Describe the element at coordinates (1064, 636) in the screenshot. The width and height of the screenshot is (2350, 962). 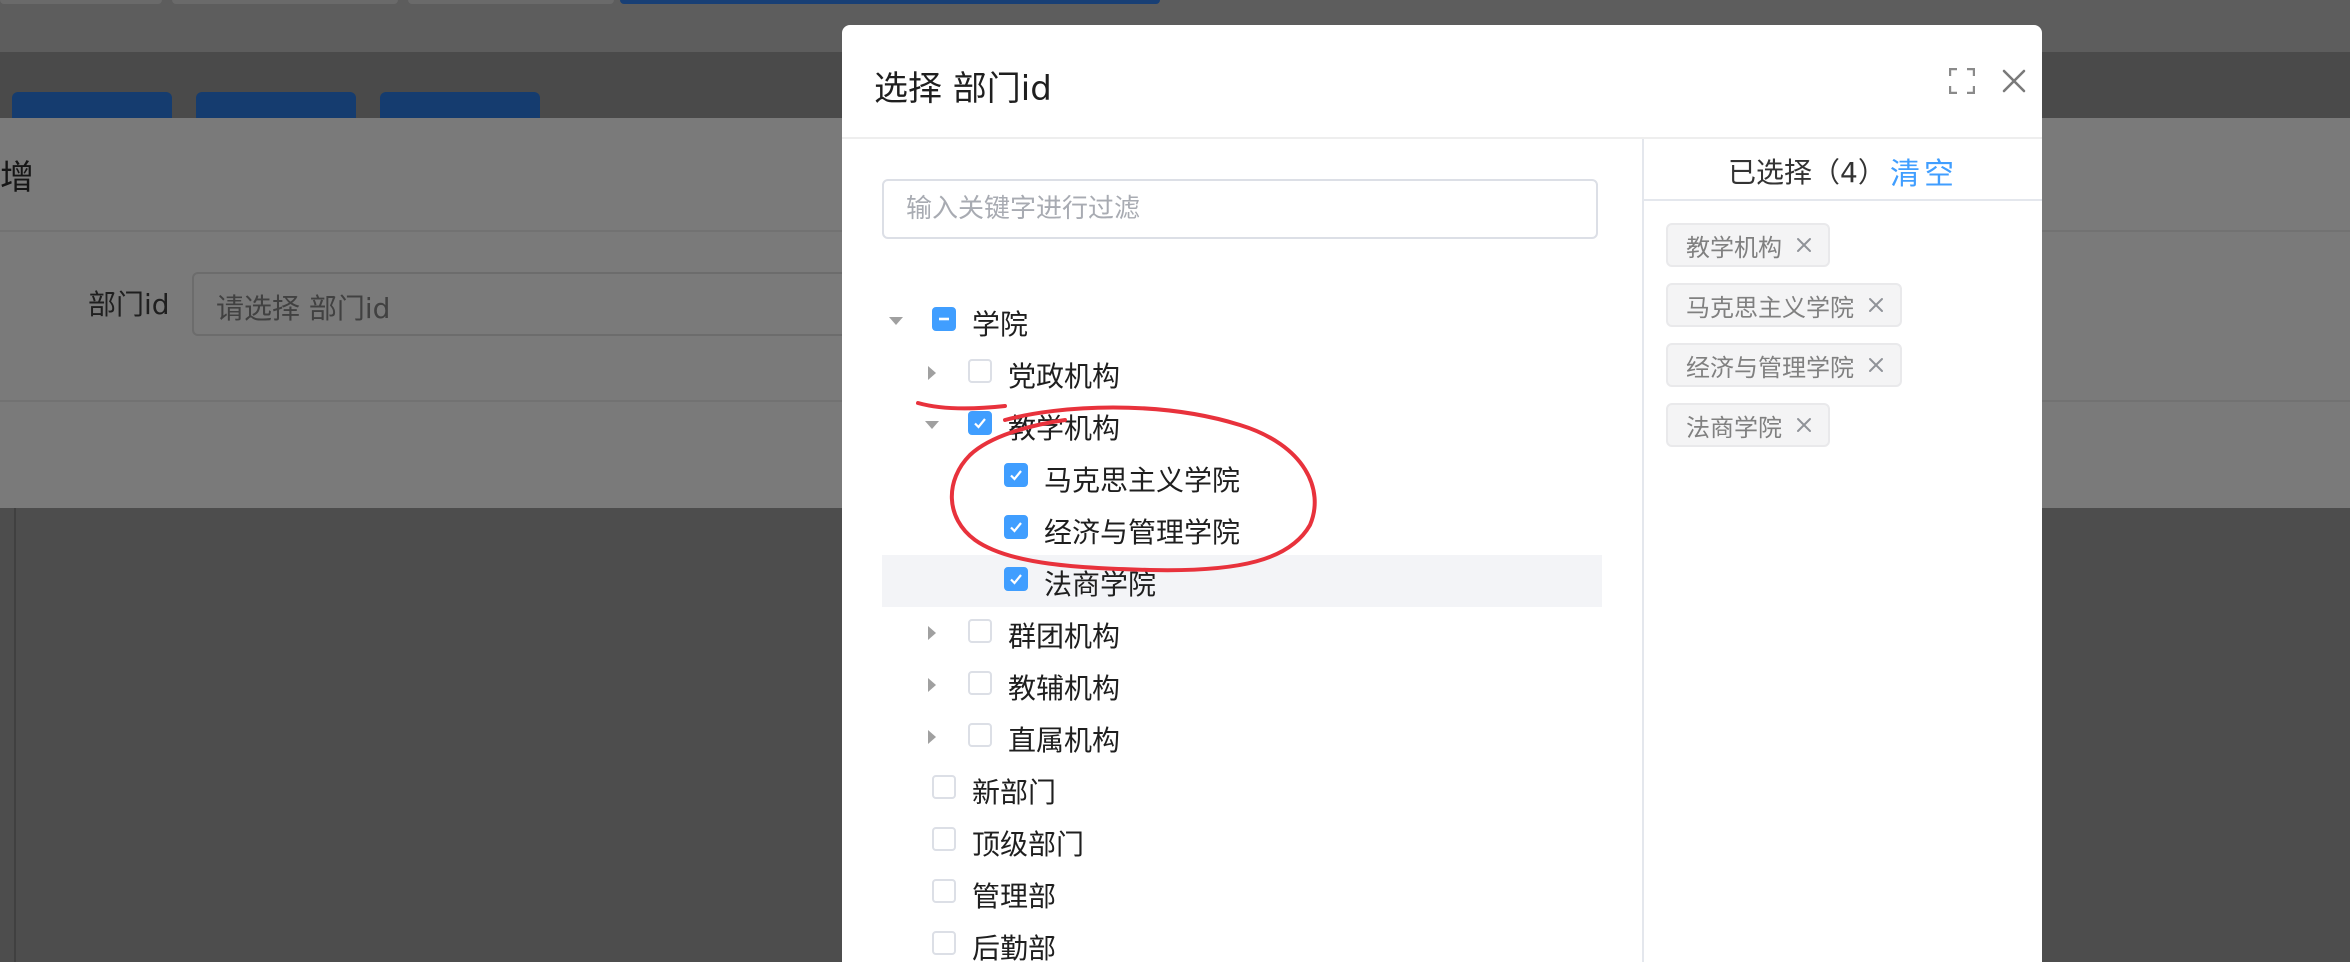
I see `tree-node-label: 群团机构` at that location.